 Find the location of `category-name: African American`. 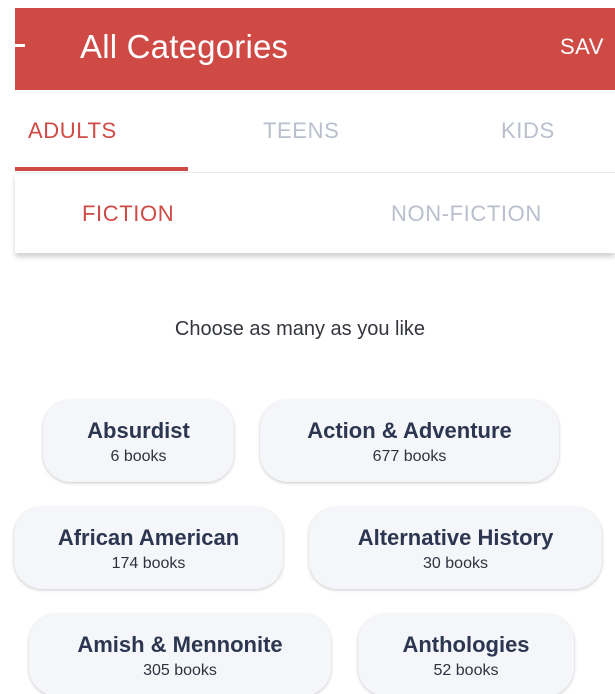

category-name: African American is located at coordinates (148, 537).